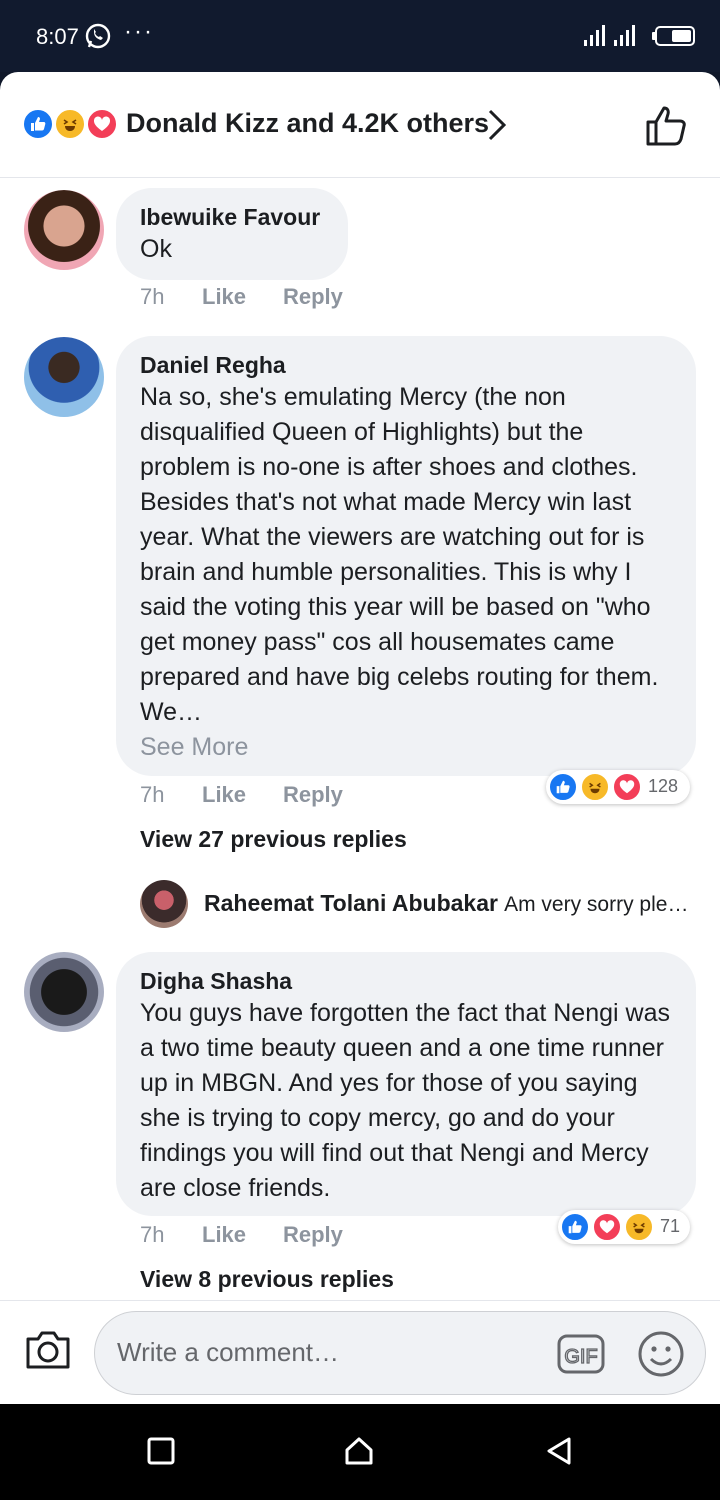 The height and width of the screenshot is (1500, 720). What do you see at coordinates (661, 1354) in the screenshot?
I see `smiley-icon` at bounding box center [661, 1354].